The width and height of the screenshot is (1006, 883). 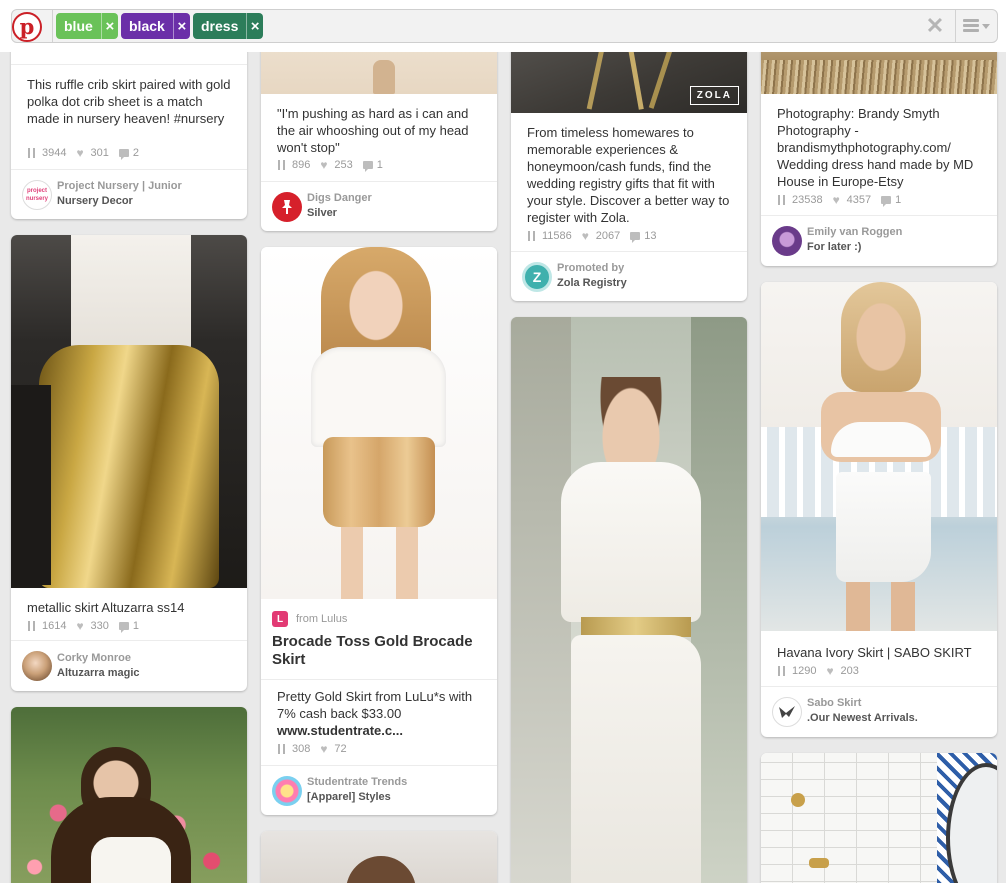 What do you see at coordinates (537, 277) in the screenshot?
I see `zola-logo-icon: Z` at bounding box center [537, 277].